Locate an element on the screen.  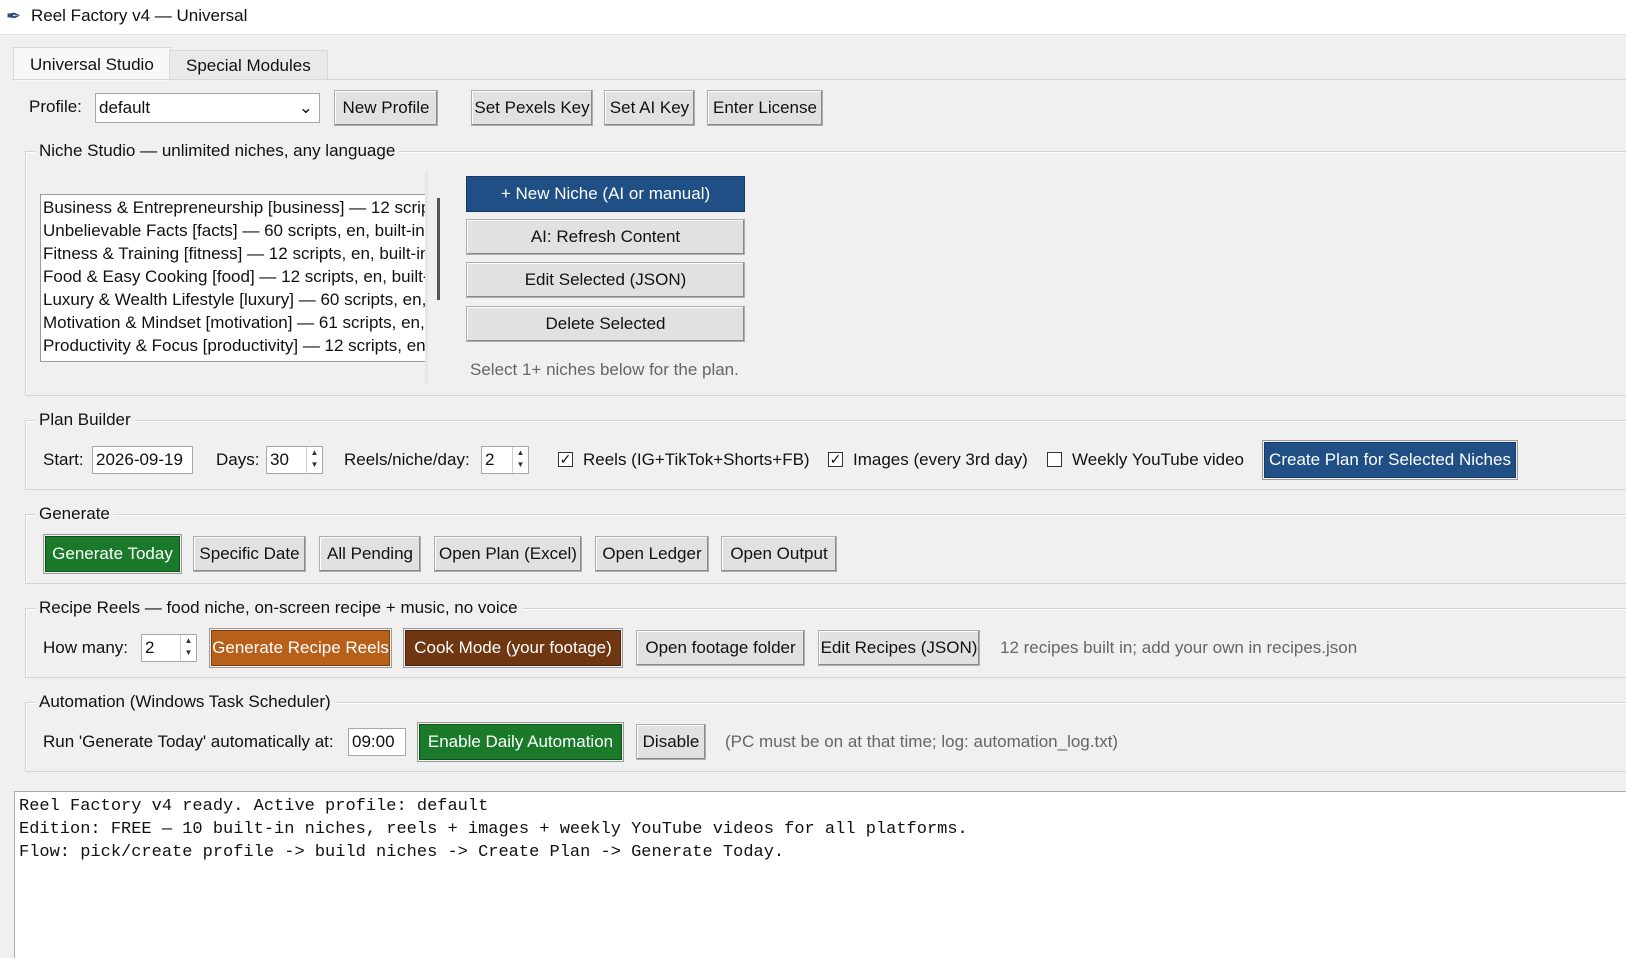
new-niche-button: + New Niche (AI or manual) is located at coordinates (605, 194).